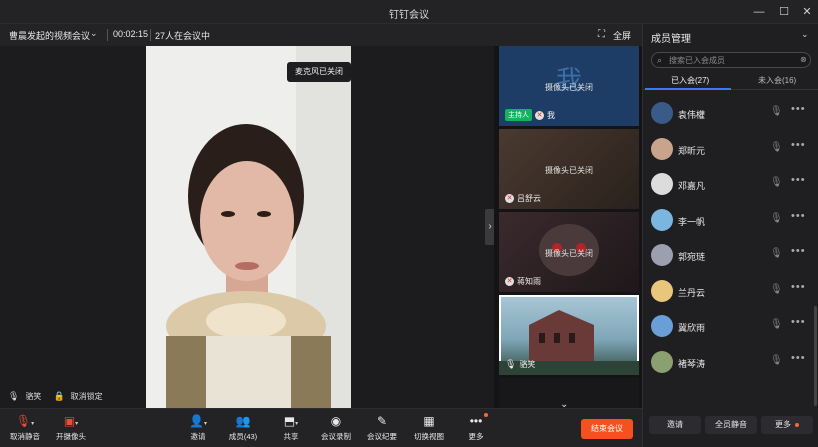  I want to click on switch-view-button: ▦ 切换视图, so click(429, 427).